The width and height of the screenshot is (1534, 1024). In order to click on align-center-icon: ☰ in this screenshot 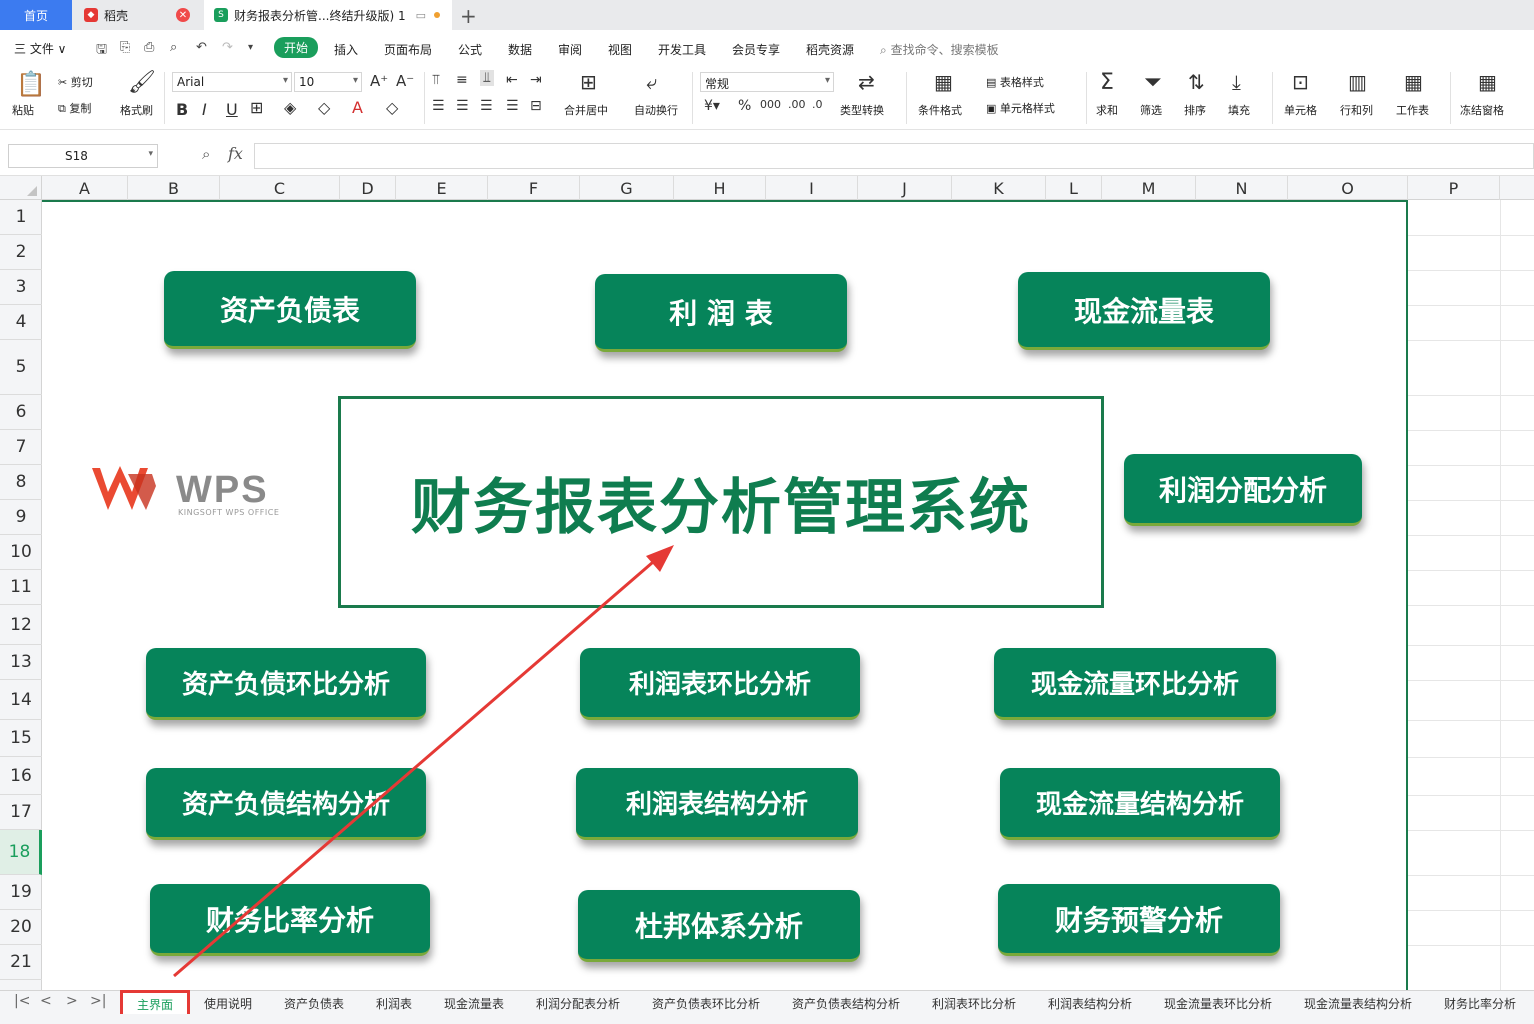, I will do `click(462, 106)`.